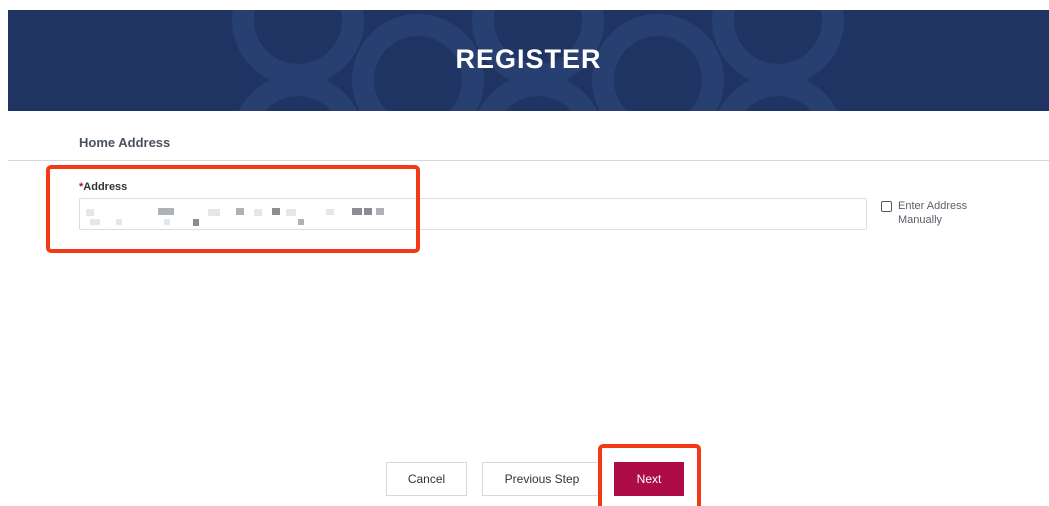 The width and height of the screenshot is (1049, 506). Describe the element at coordinates (542, 479) in the screenshot. I see `previous-step-button: Previous Step` at that location.